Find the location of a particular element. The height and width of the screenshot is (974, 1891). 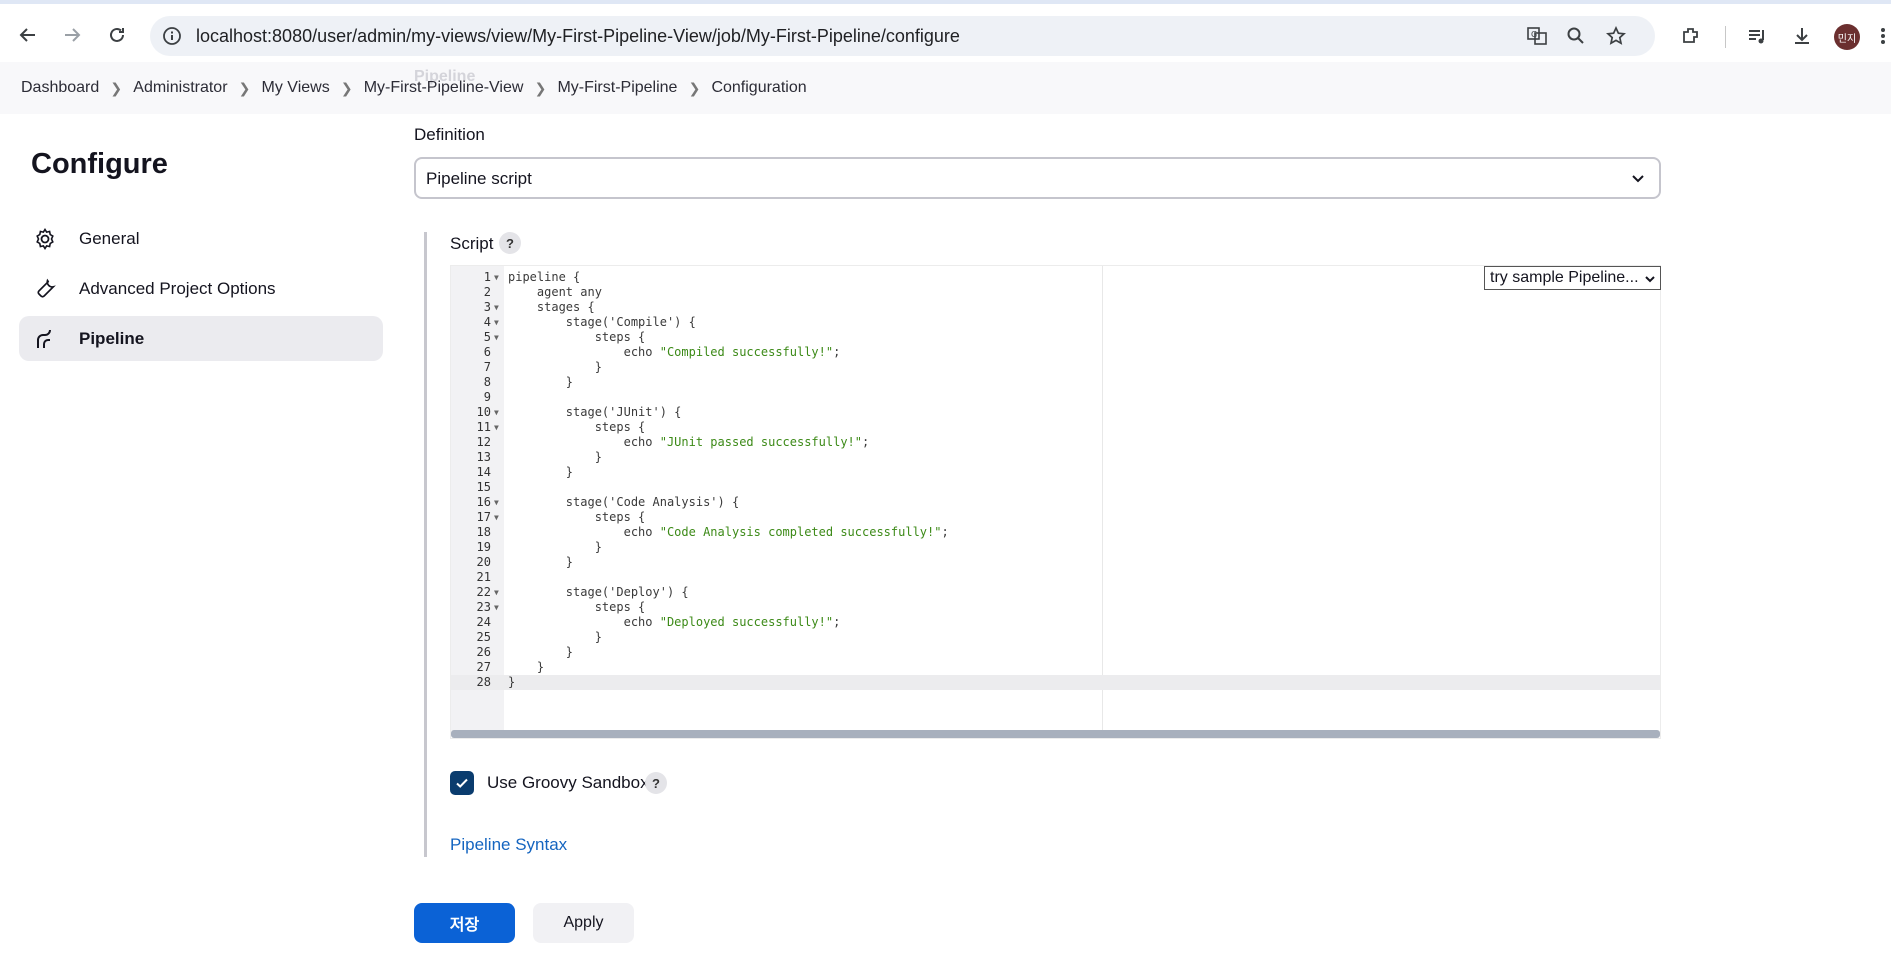

groovy-sandbox-label: Use Groovy Sandbox is located at coordinates (568, 783).